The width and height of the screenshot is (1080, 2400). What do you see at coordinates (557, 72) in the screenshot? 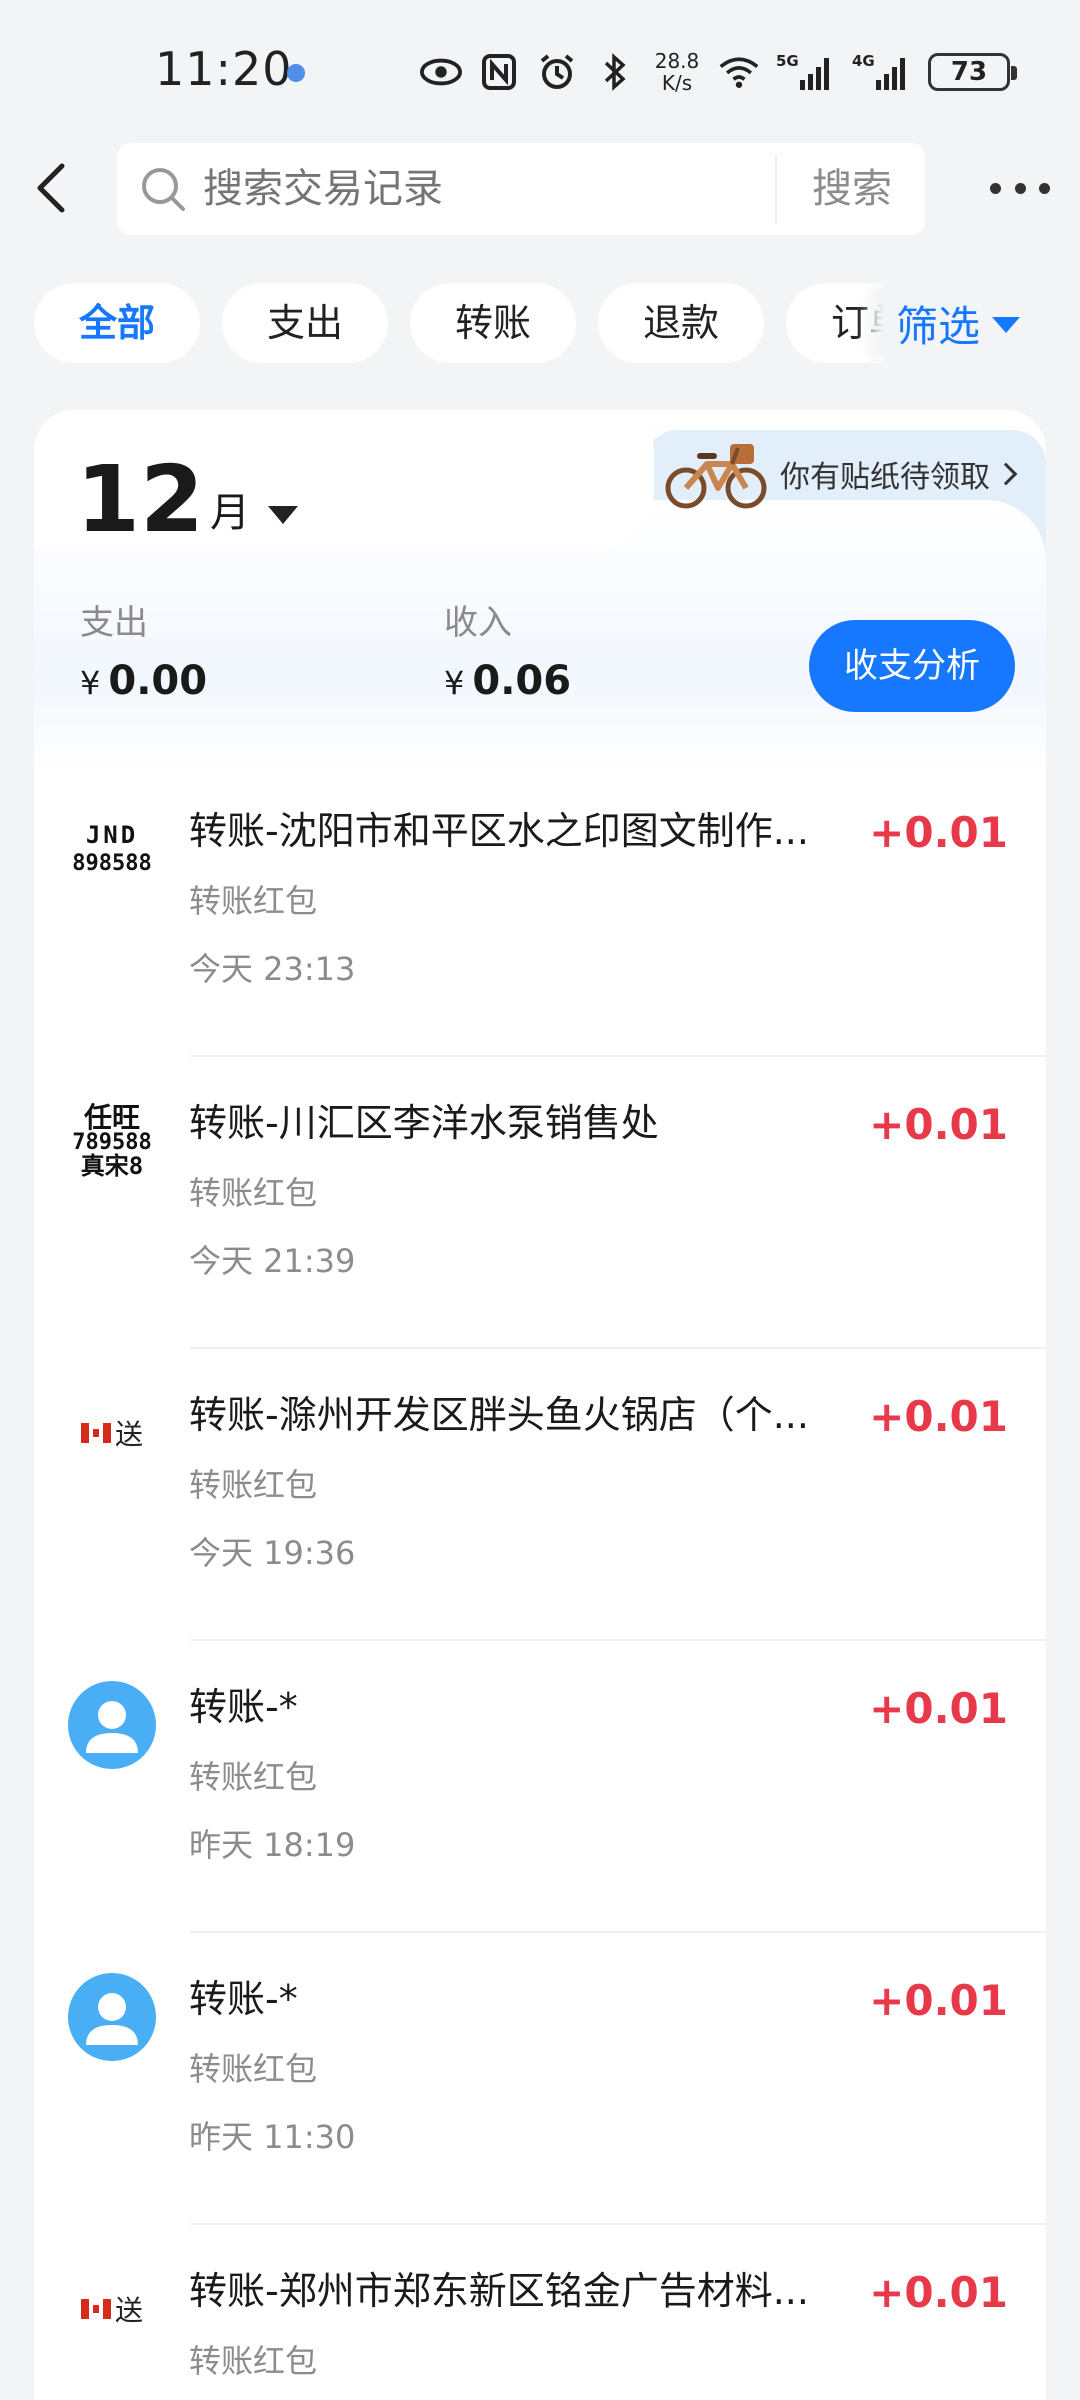
I see `alarm-icon` at bounding box center [557, 72].